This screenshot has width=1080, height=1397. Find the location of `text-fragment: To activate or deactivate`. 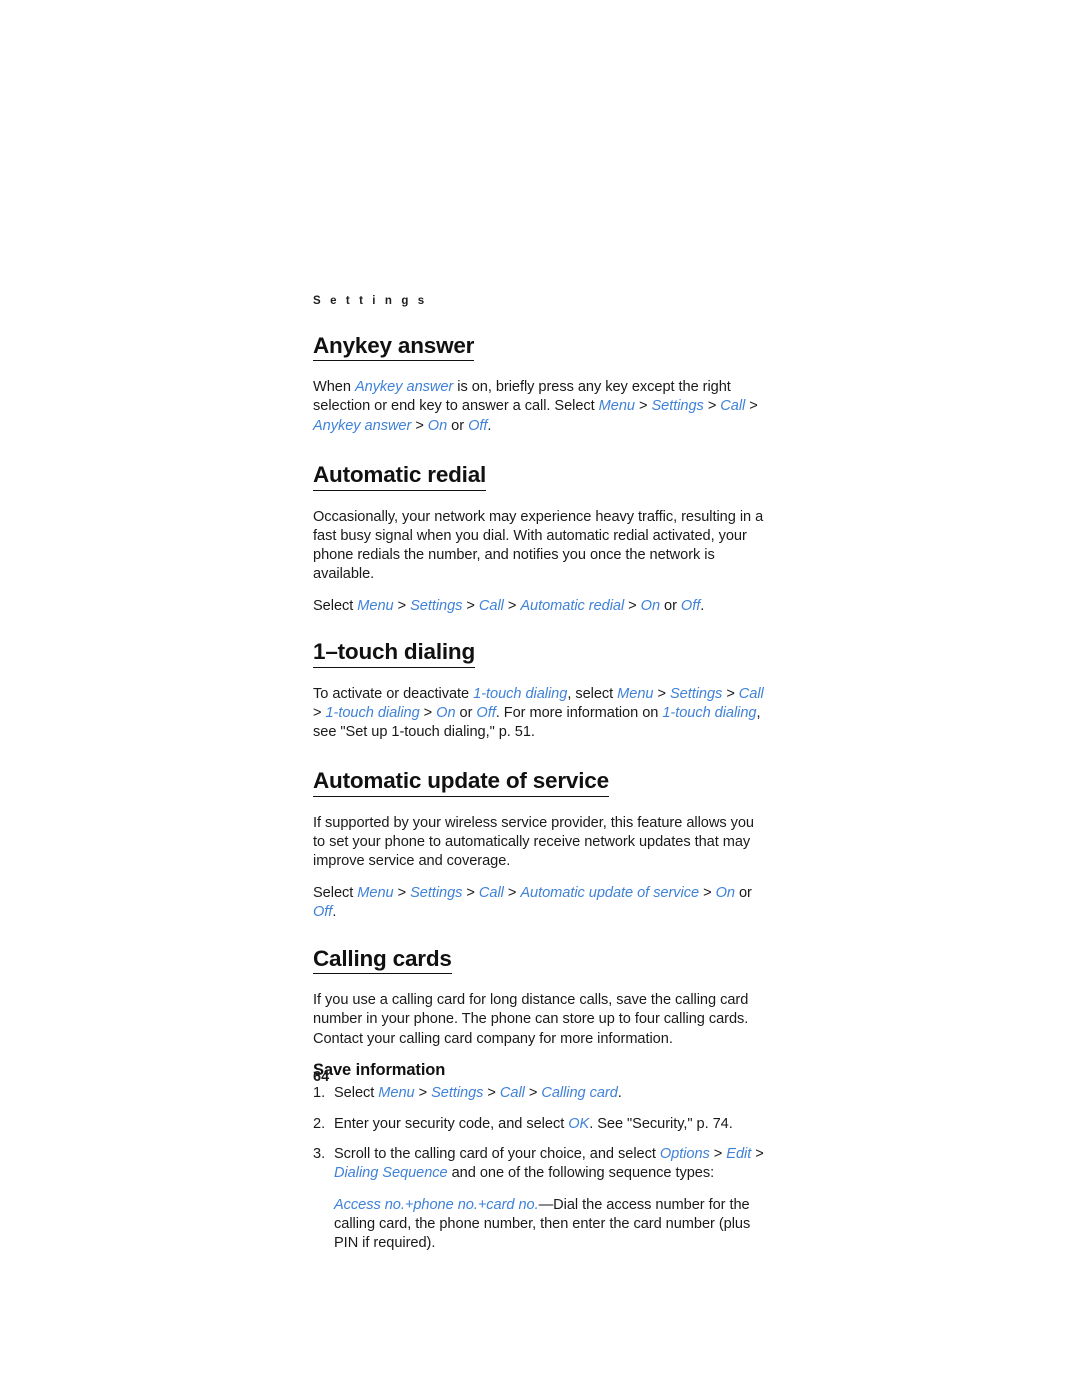

text-fragment: To activate or deactivate is located at coordinates (393, 693).